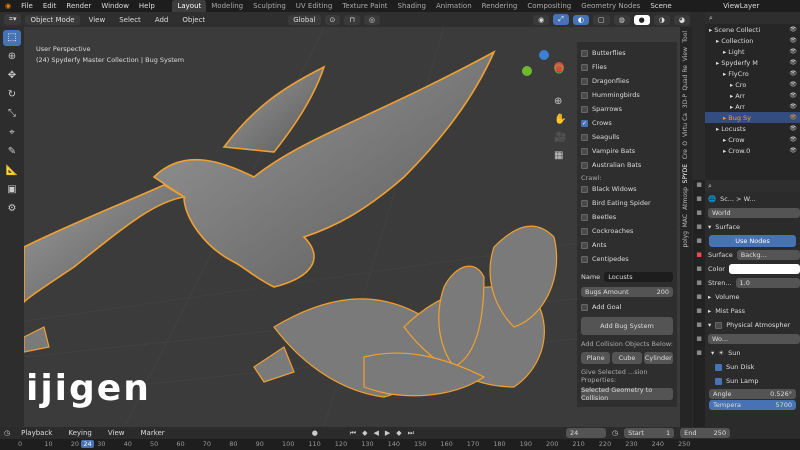 This screenshot has height=450, width=800. Describe the element at coordinates (627, 259) in the screenshot. I see `list-item: Centipedes` at that location.